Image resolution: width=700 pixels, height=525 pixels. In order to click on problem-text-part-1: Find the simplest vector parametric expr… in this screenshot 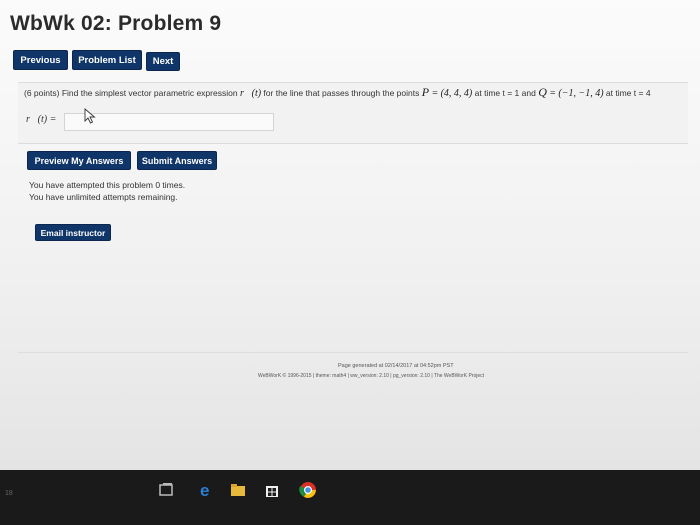, I will do `click(149, 93)`.